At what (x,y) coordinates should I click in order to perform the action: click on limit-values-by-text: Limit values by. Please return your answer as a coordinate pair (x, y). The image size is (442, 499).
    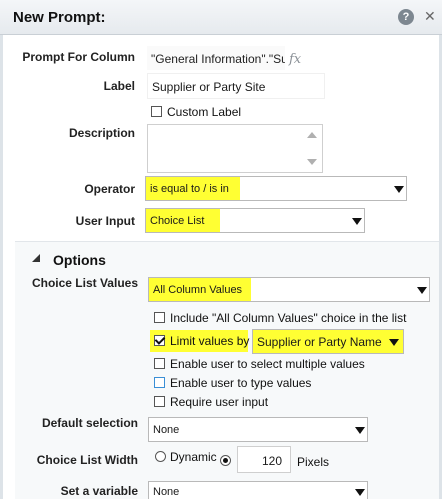
    Looking at the image, I should click on (210, 341).